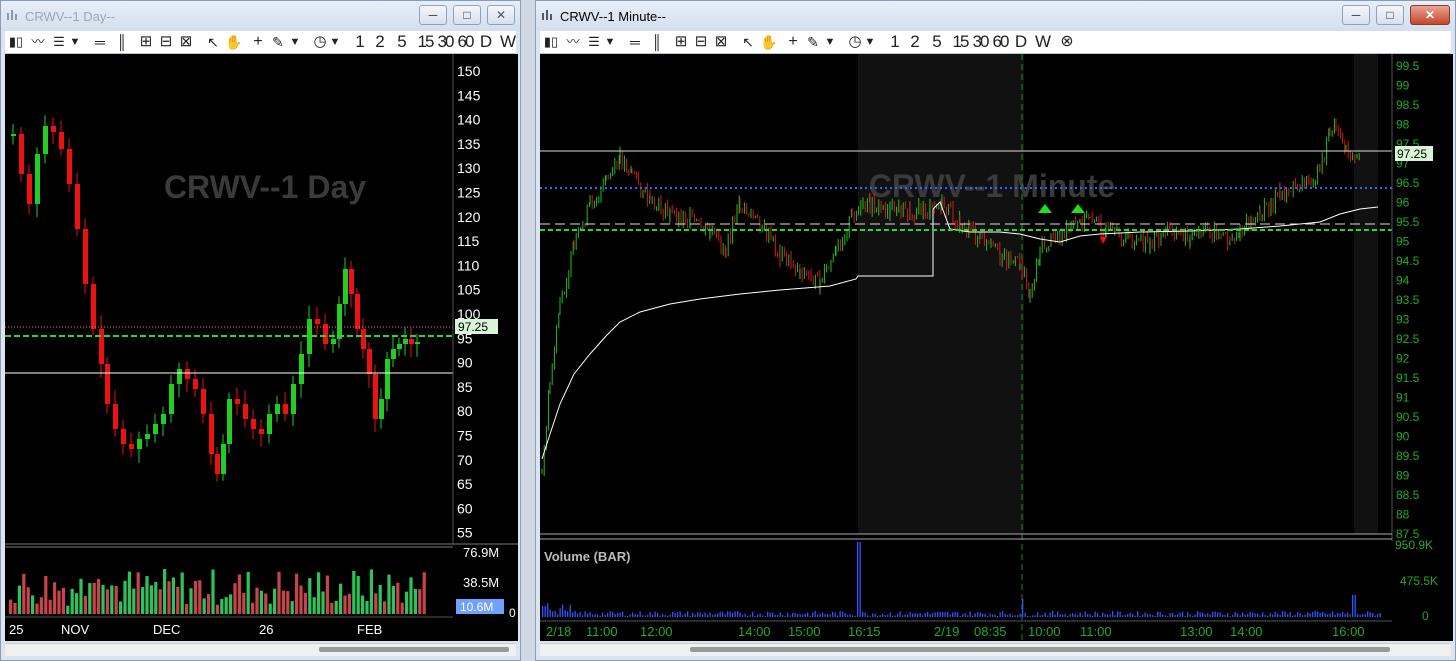 Image resolution: width=1456 pixels, height=661 pixels. Describe the element at coordinates (217, 591) in the screenshot. I see `daily-volume-bars` at that location.